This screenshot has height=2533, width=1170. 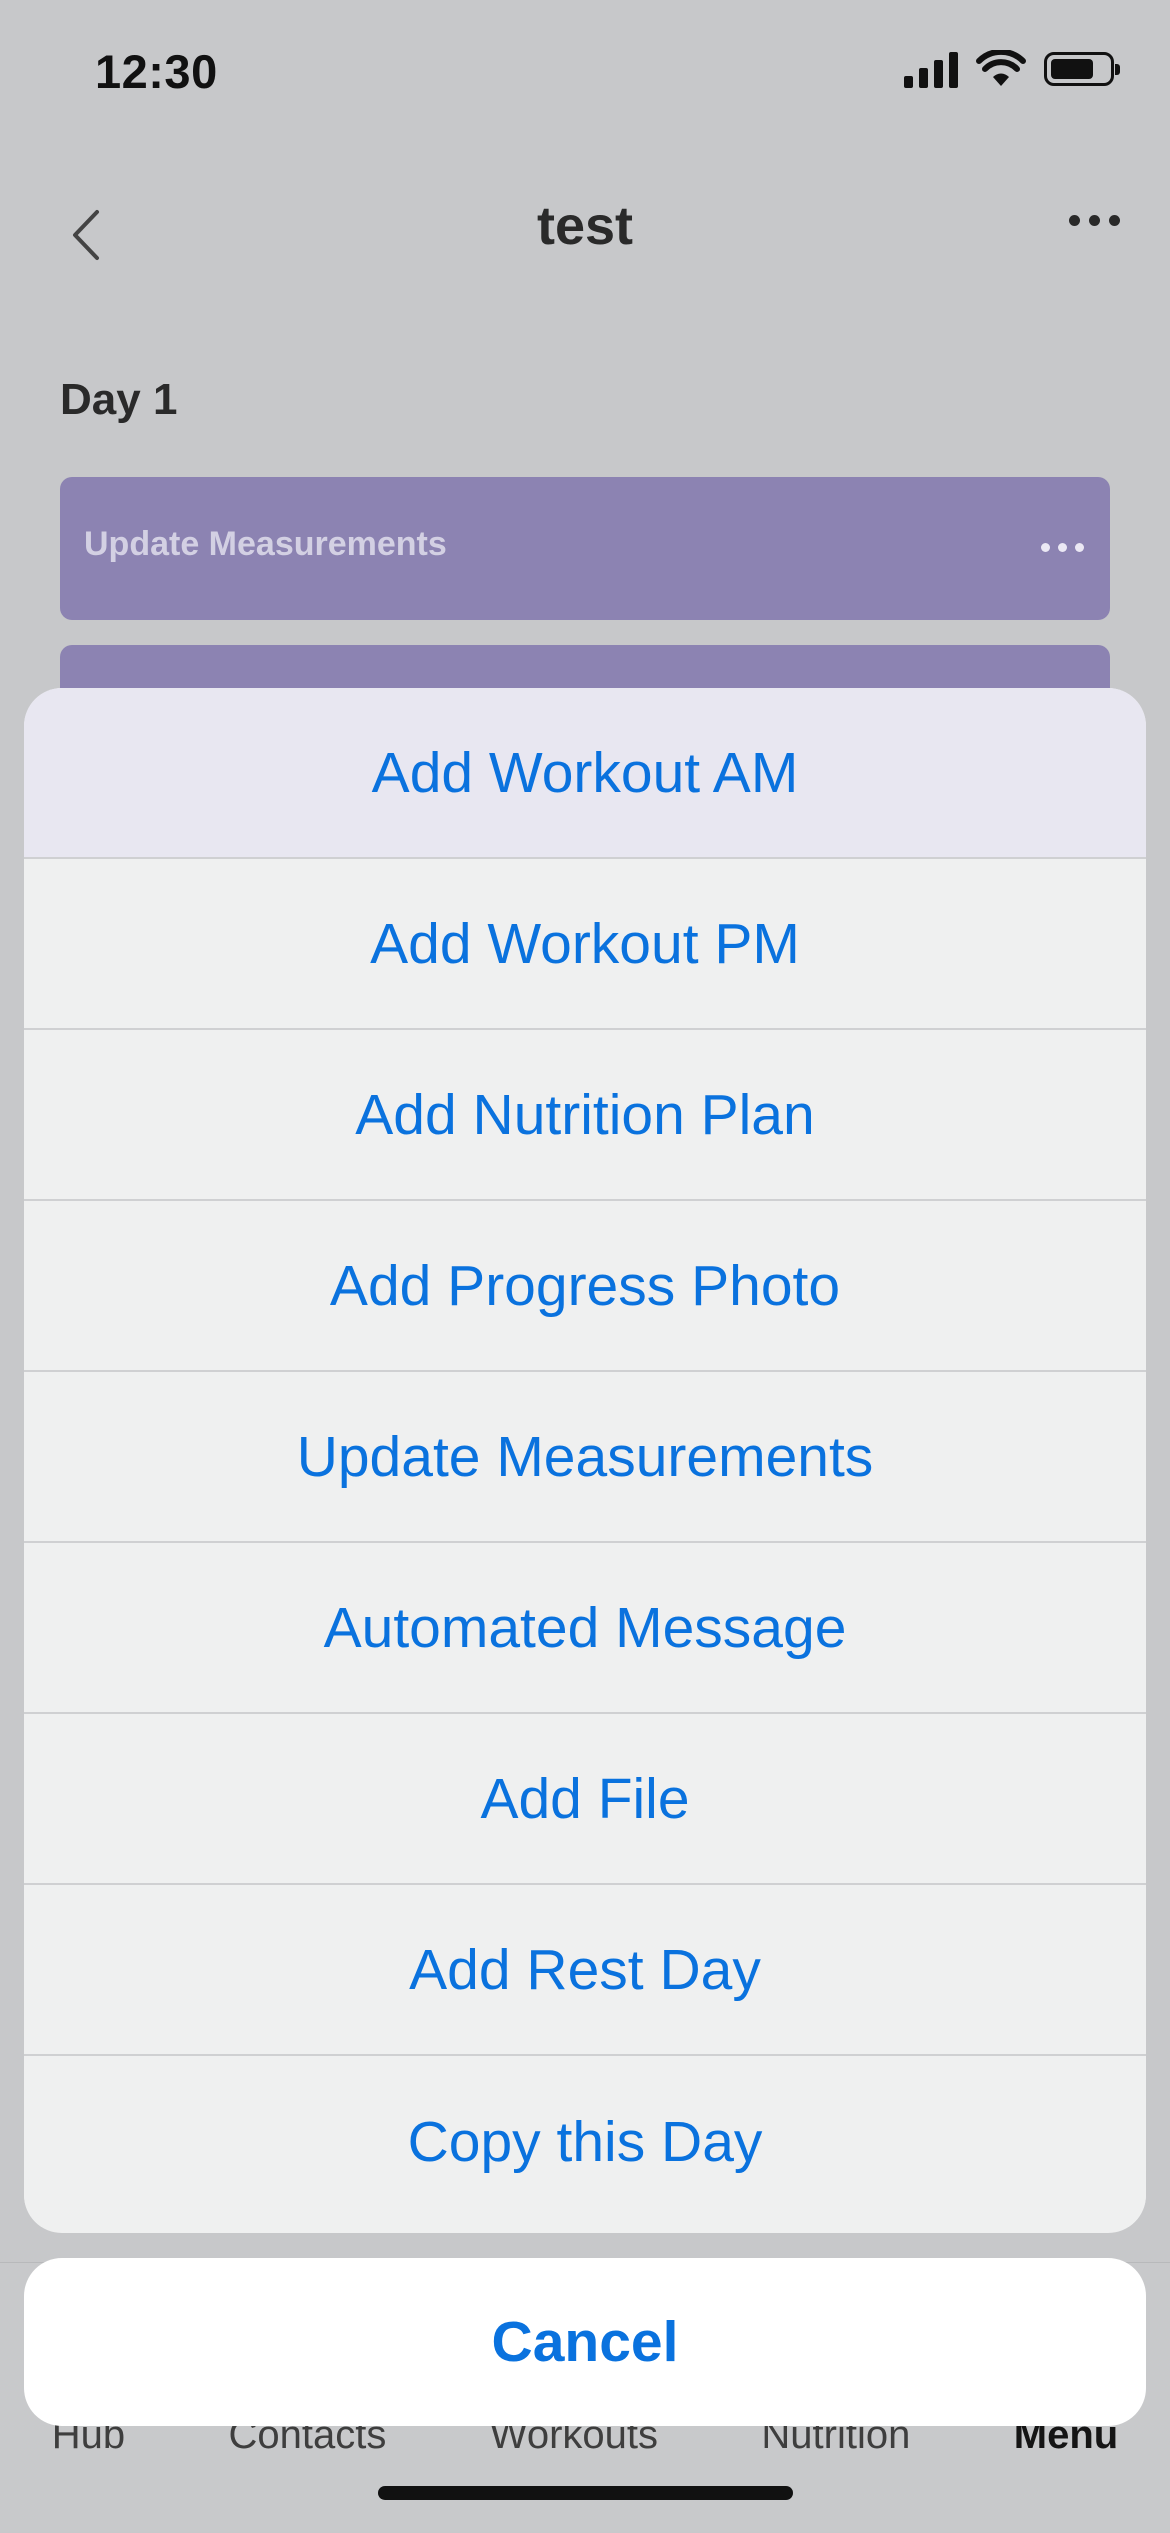 What do you see at coordinates (1001, 68) in the screenshot?
I see `wifi-icon` at bounding box center [1001, 68].